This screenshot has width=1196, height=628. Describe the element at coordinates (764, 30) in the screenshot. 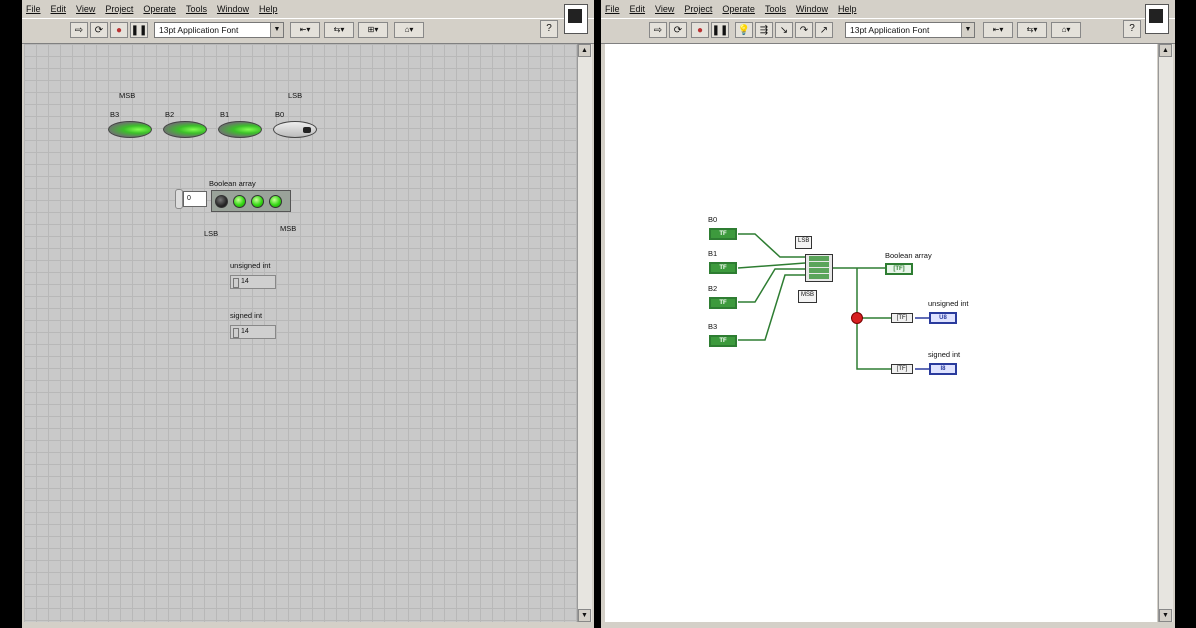

I see `retain-wire-values-icon: ⇶` at that location.